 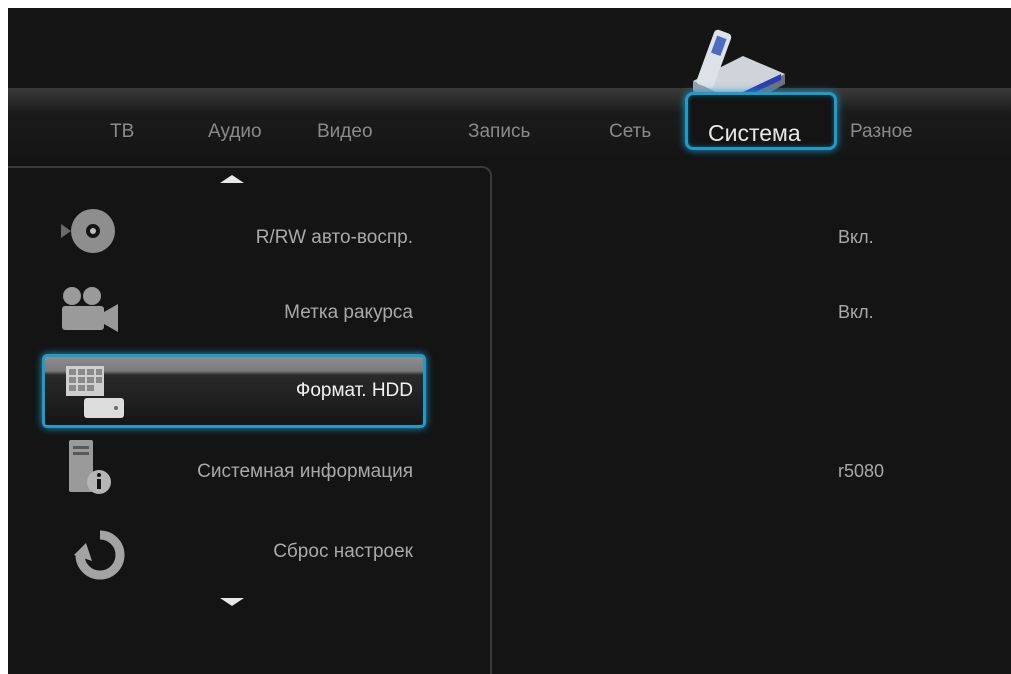 I want to click on hdd-format-icon, so click(x=95, y=392).